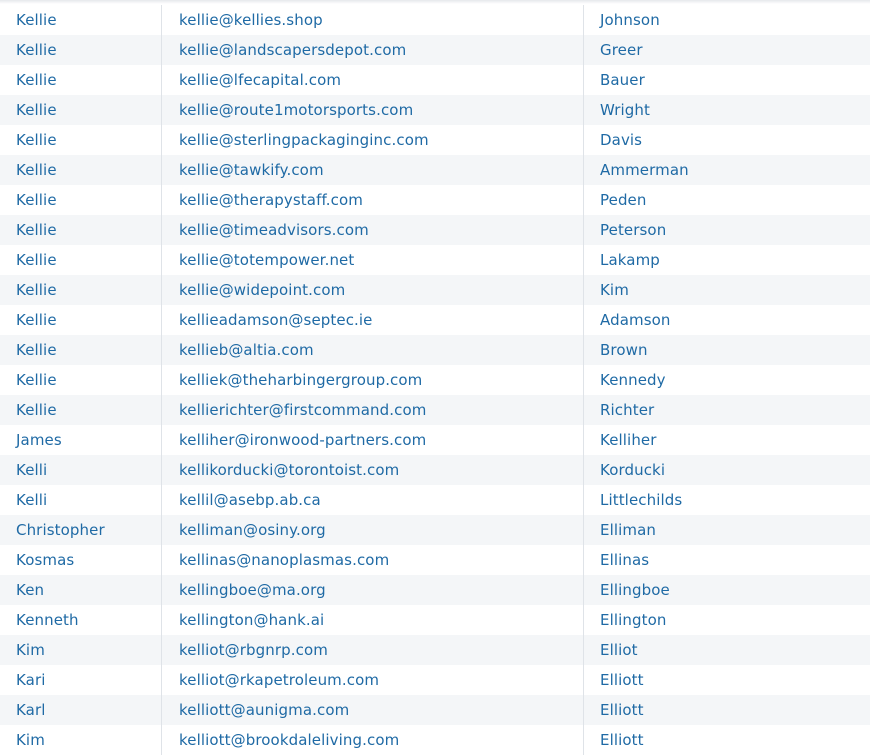  I want to click on email-cell: kellie@kellies.shop, so click(373, 20).